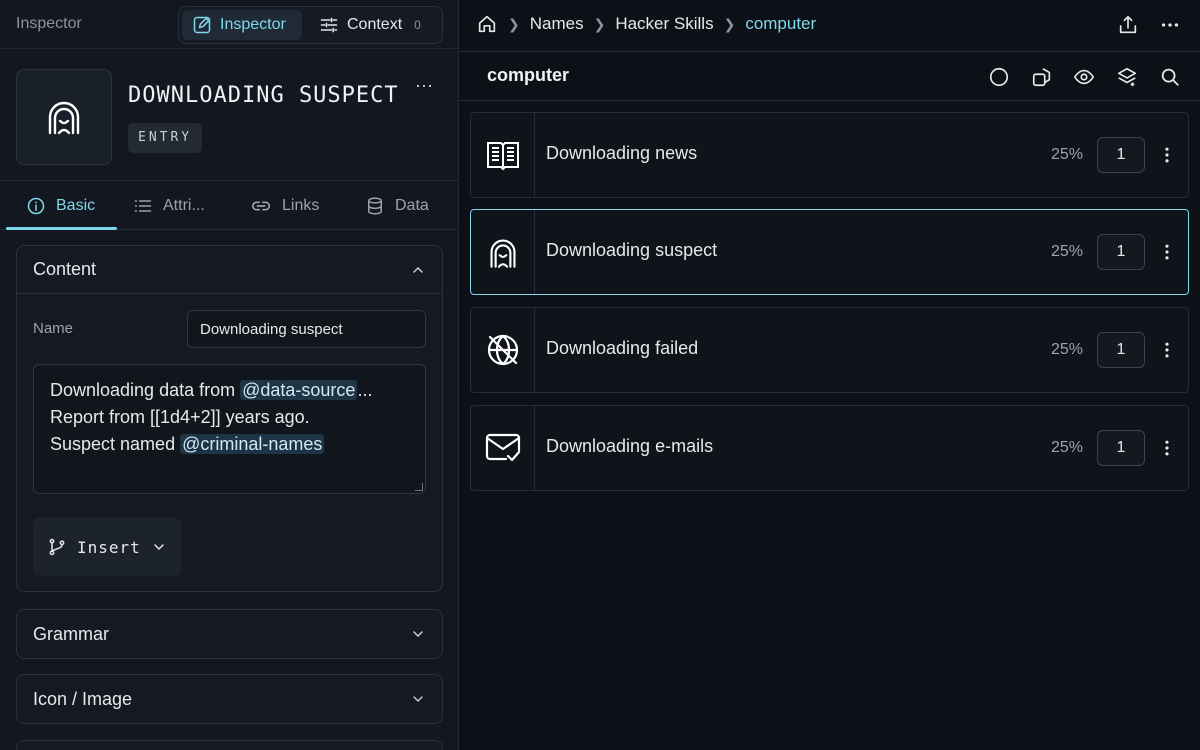  What do you see at coordinates (780, 24) in the screenshot?
I see `breadcrumb-current: computer` at bounding box center [780, 24].